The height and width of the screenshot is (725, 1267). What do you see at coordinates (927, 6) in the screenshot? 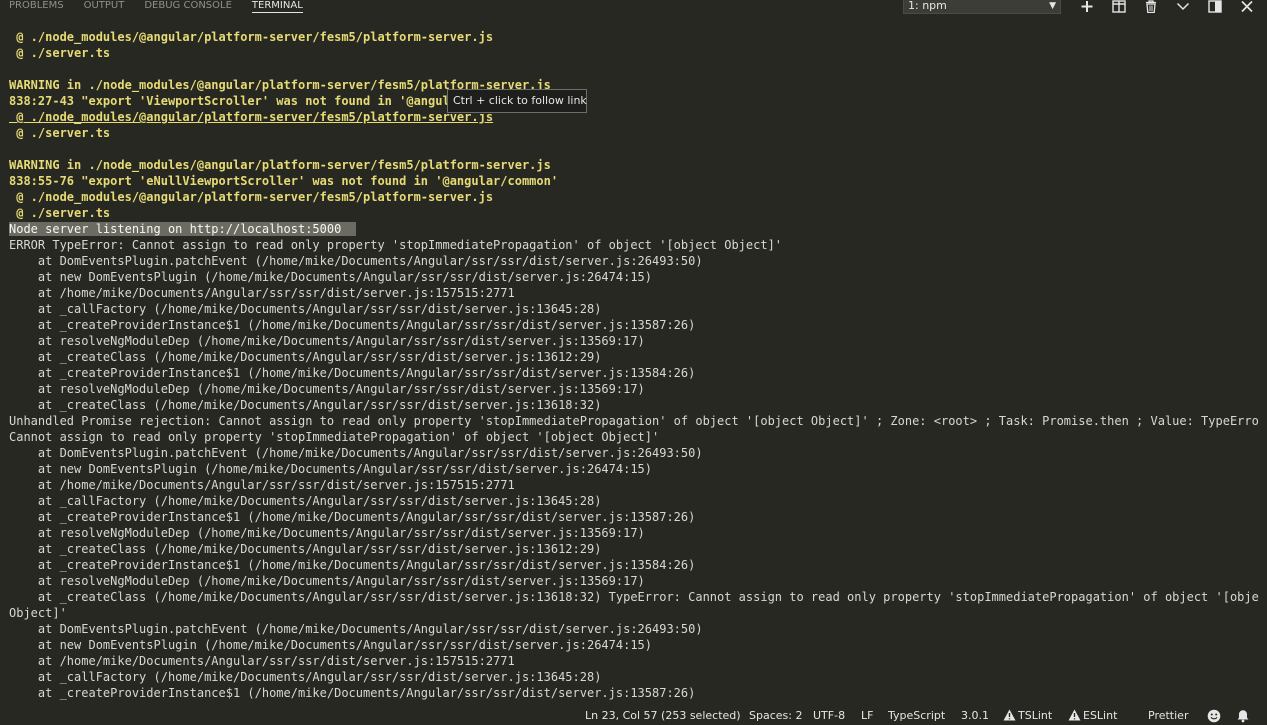
I see `terminal-select-value: 1: npm` at bounding box center [927, 6].